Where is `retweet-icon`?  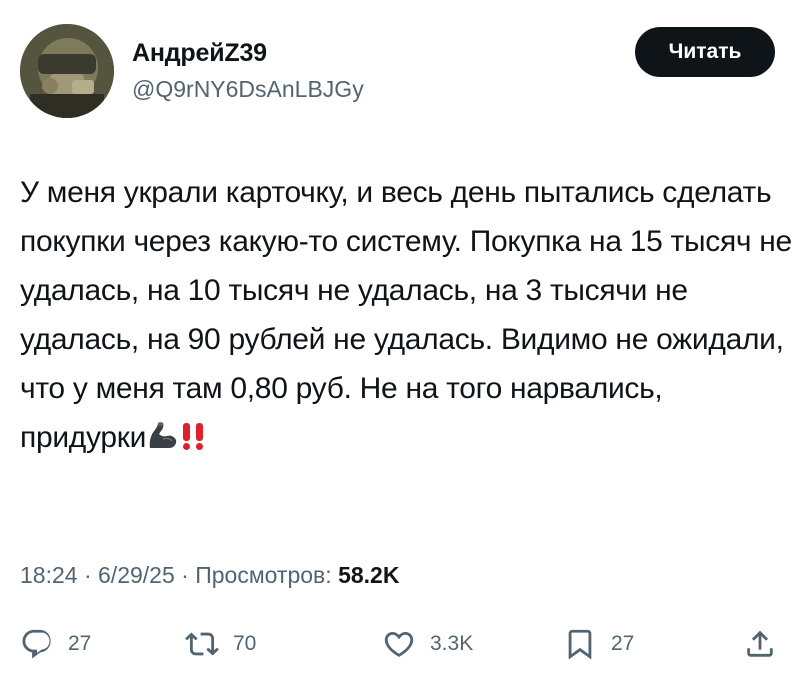
retweet-icon is located at coordinates (202, 644).